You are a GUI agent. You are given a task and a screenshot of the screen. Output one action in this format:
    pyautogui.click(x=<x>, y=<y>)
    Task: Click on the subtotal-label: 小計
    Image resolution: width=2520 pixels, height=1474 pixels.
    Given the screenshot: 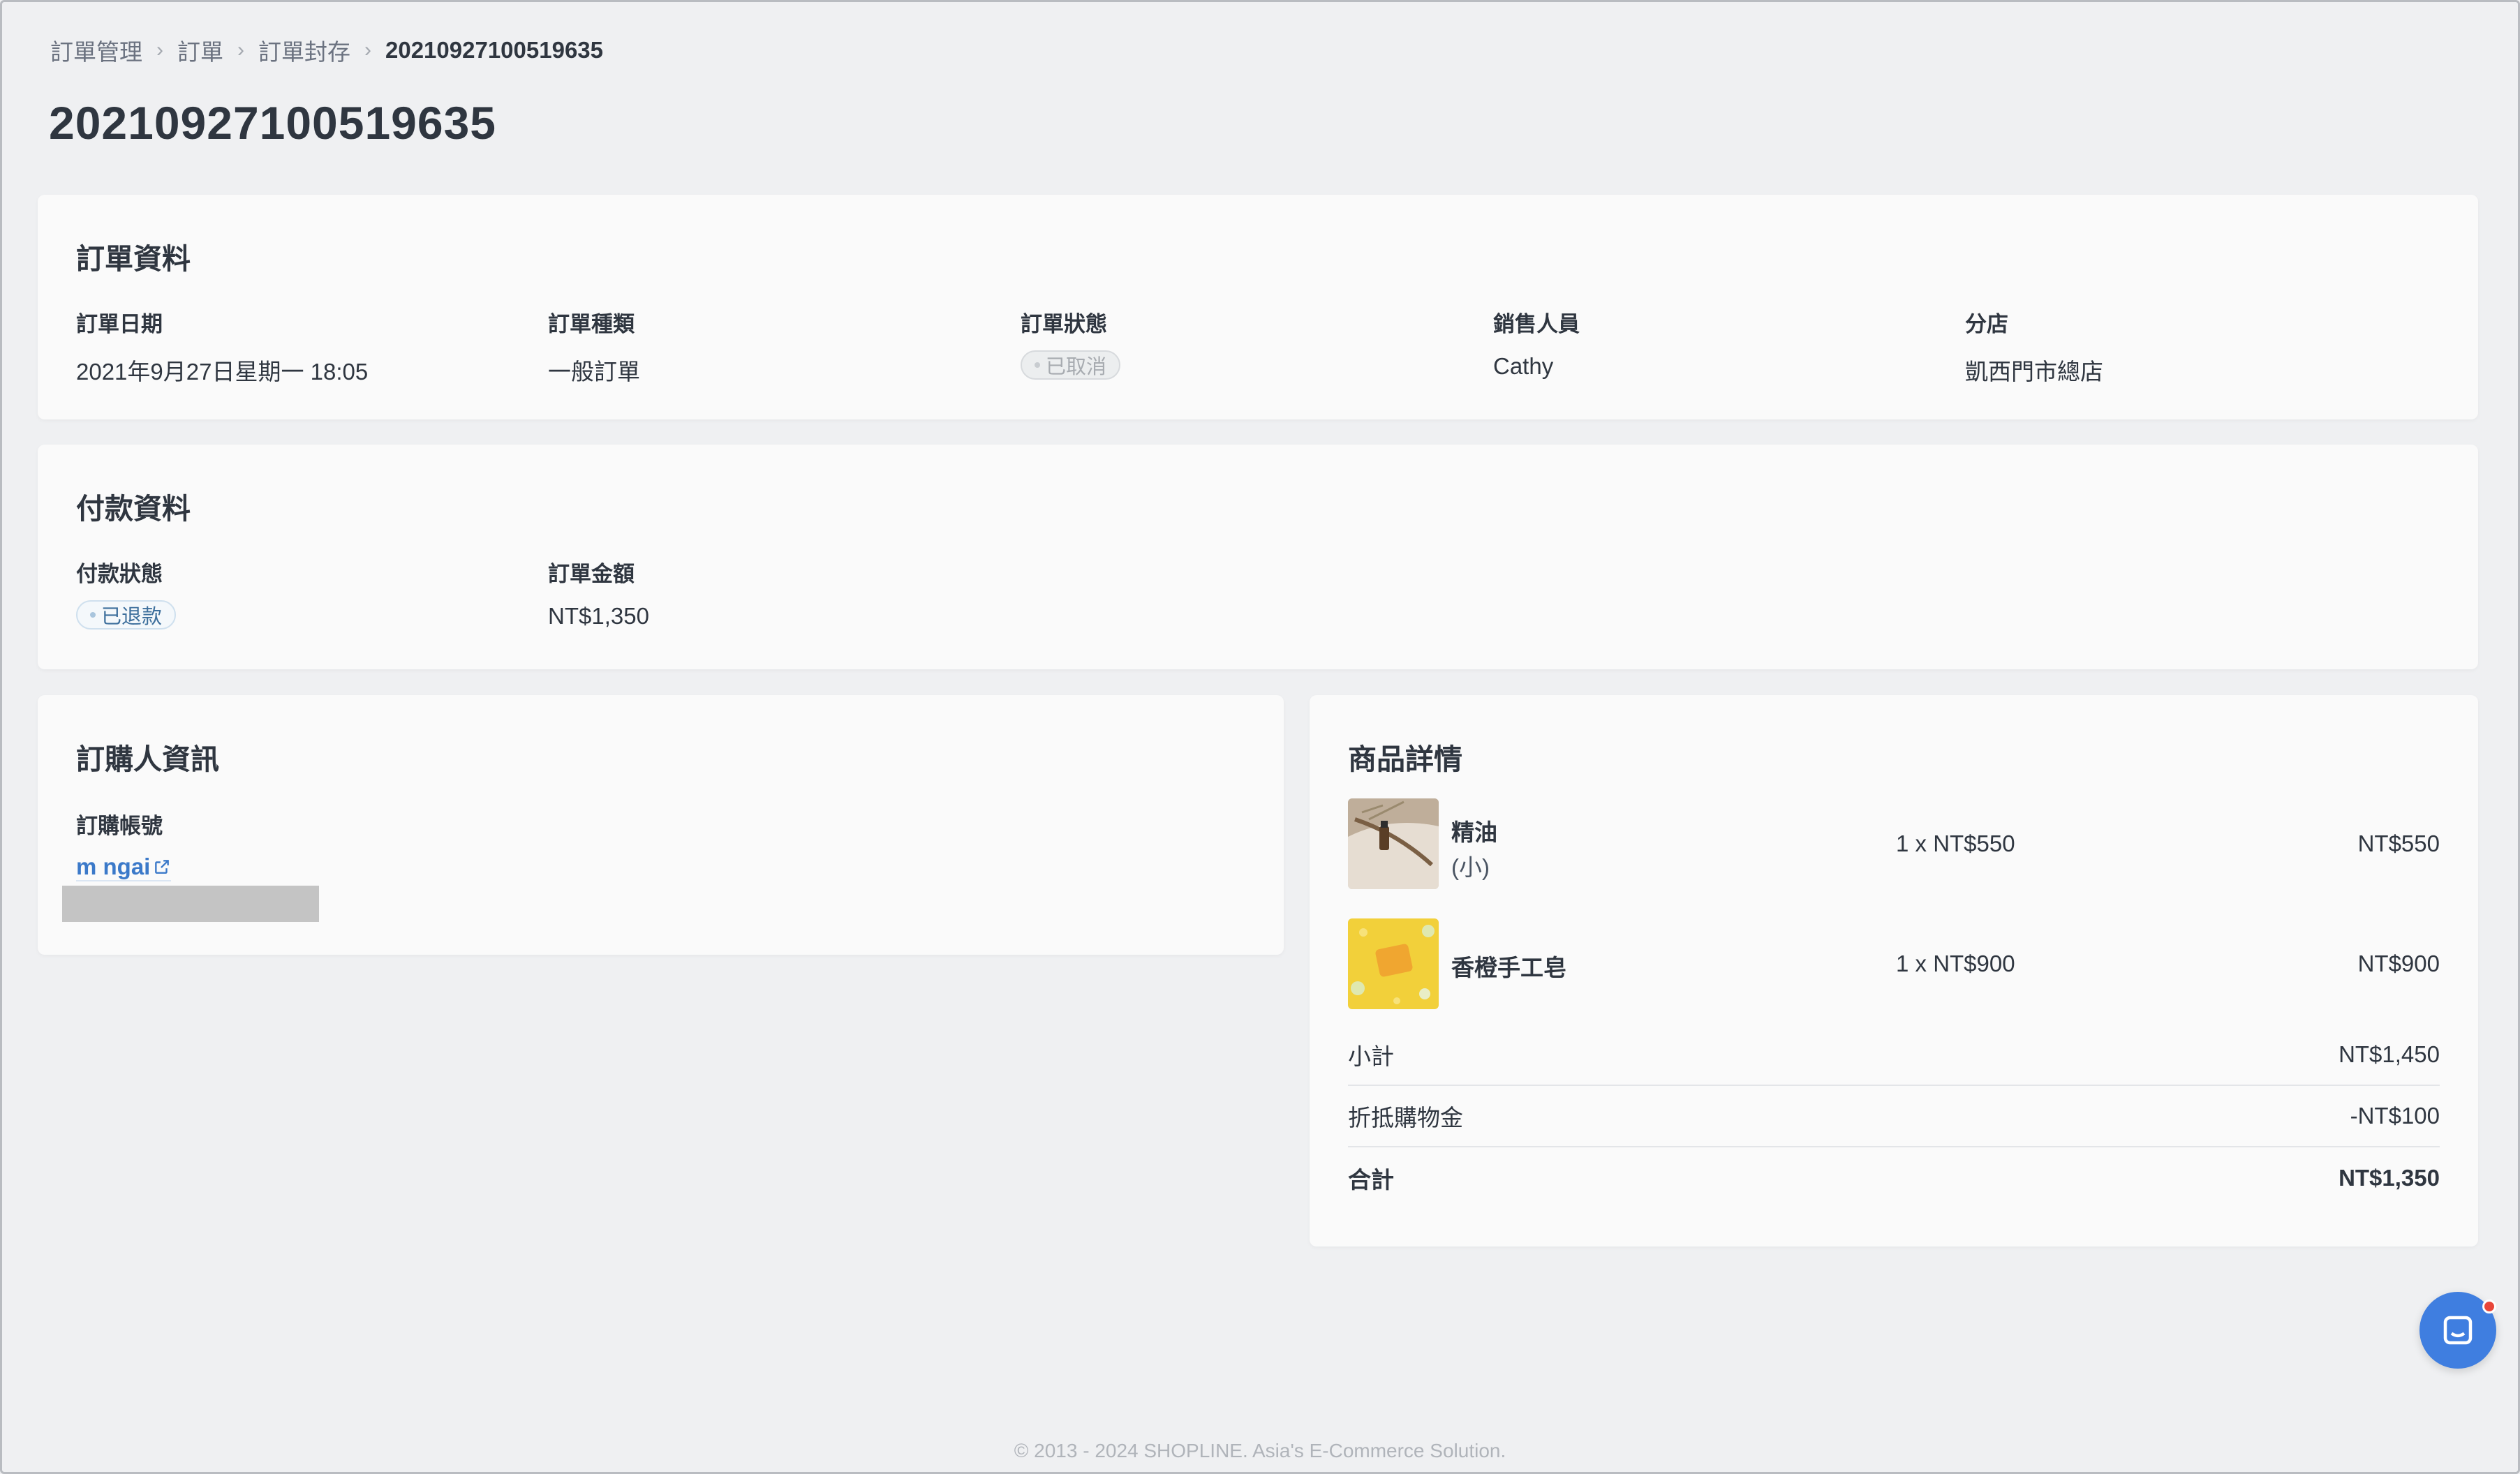 What is the action you would take?
    pyautogui.click(x=1371, y=1056)
    